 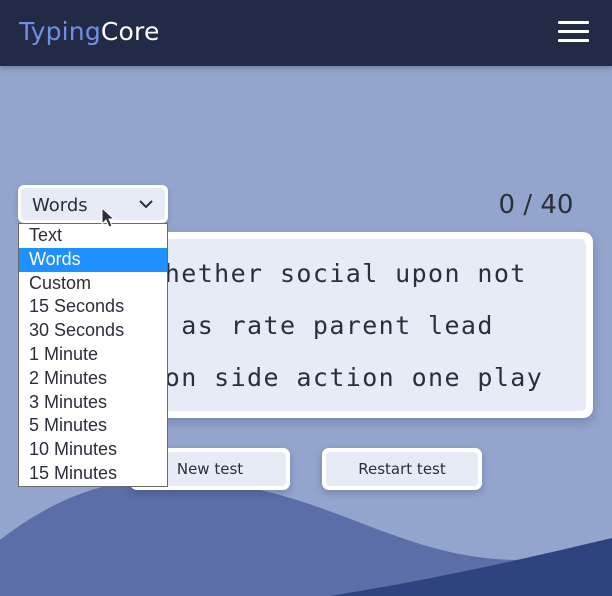 I want to click on mode-option-1-minute: 1 Minute, so click(x=93, y=355).